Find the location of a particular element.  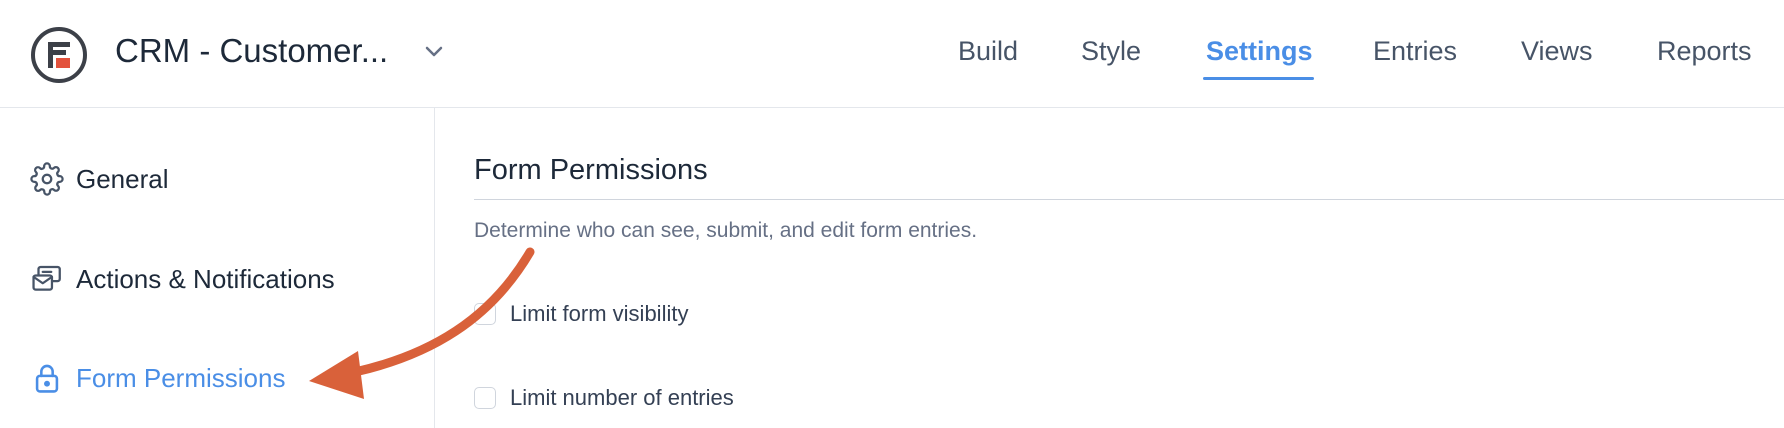

tab-build: Build is located at coordinates (988, 51).